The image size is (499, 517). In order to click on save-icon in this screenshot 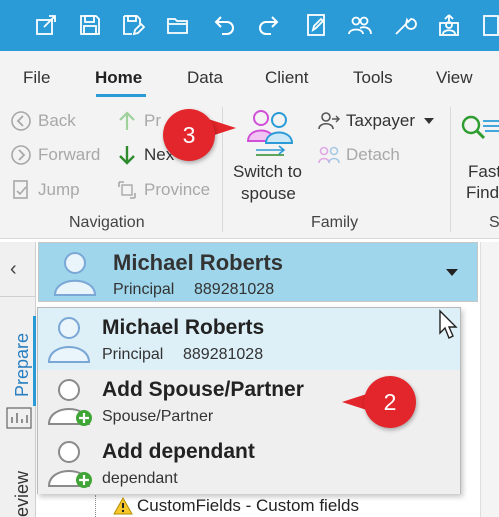, I will do `click(90, 25)`.